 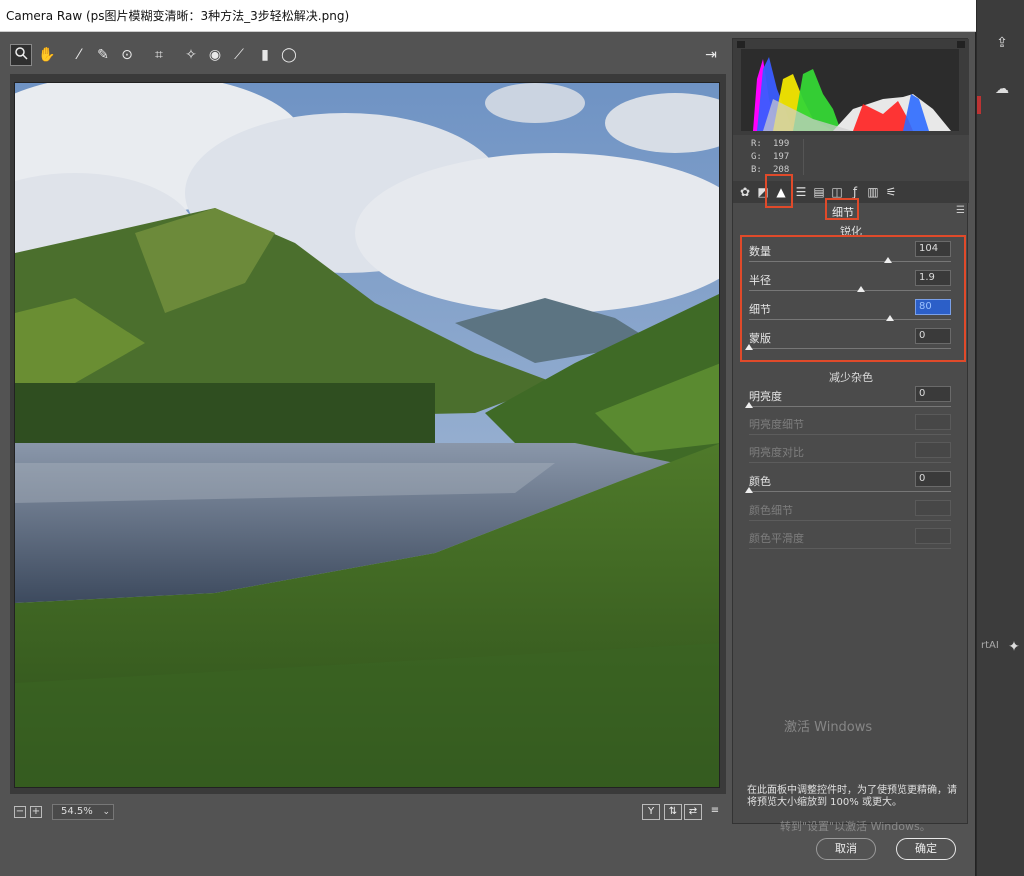 I want to click on panel-menu-icon: ☰, so click(x=960, y=210).